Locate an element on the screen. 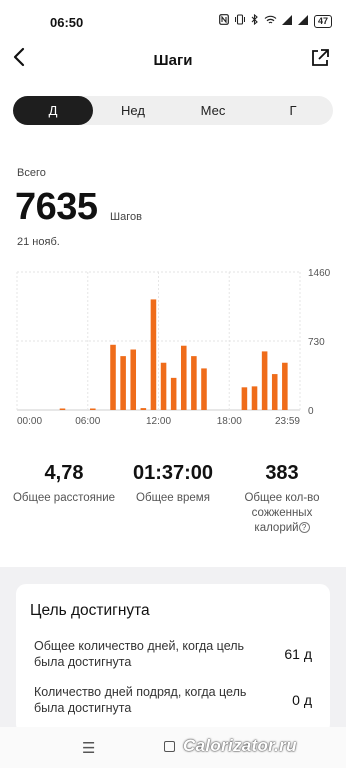 The height and width of the screenshot is (768, 346). stat-calories-value: 383 is located at coordinates (282, 473).